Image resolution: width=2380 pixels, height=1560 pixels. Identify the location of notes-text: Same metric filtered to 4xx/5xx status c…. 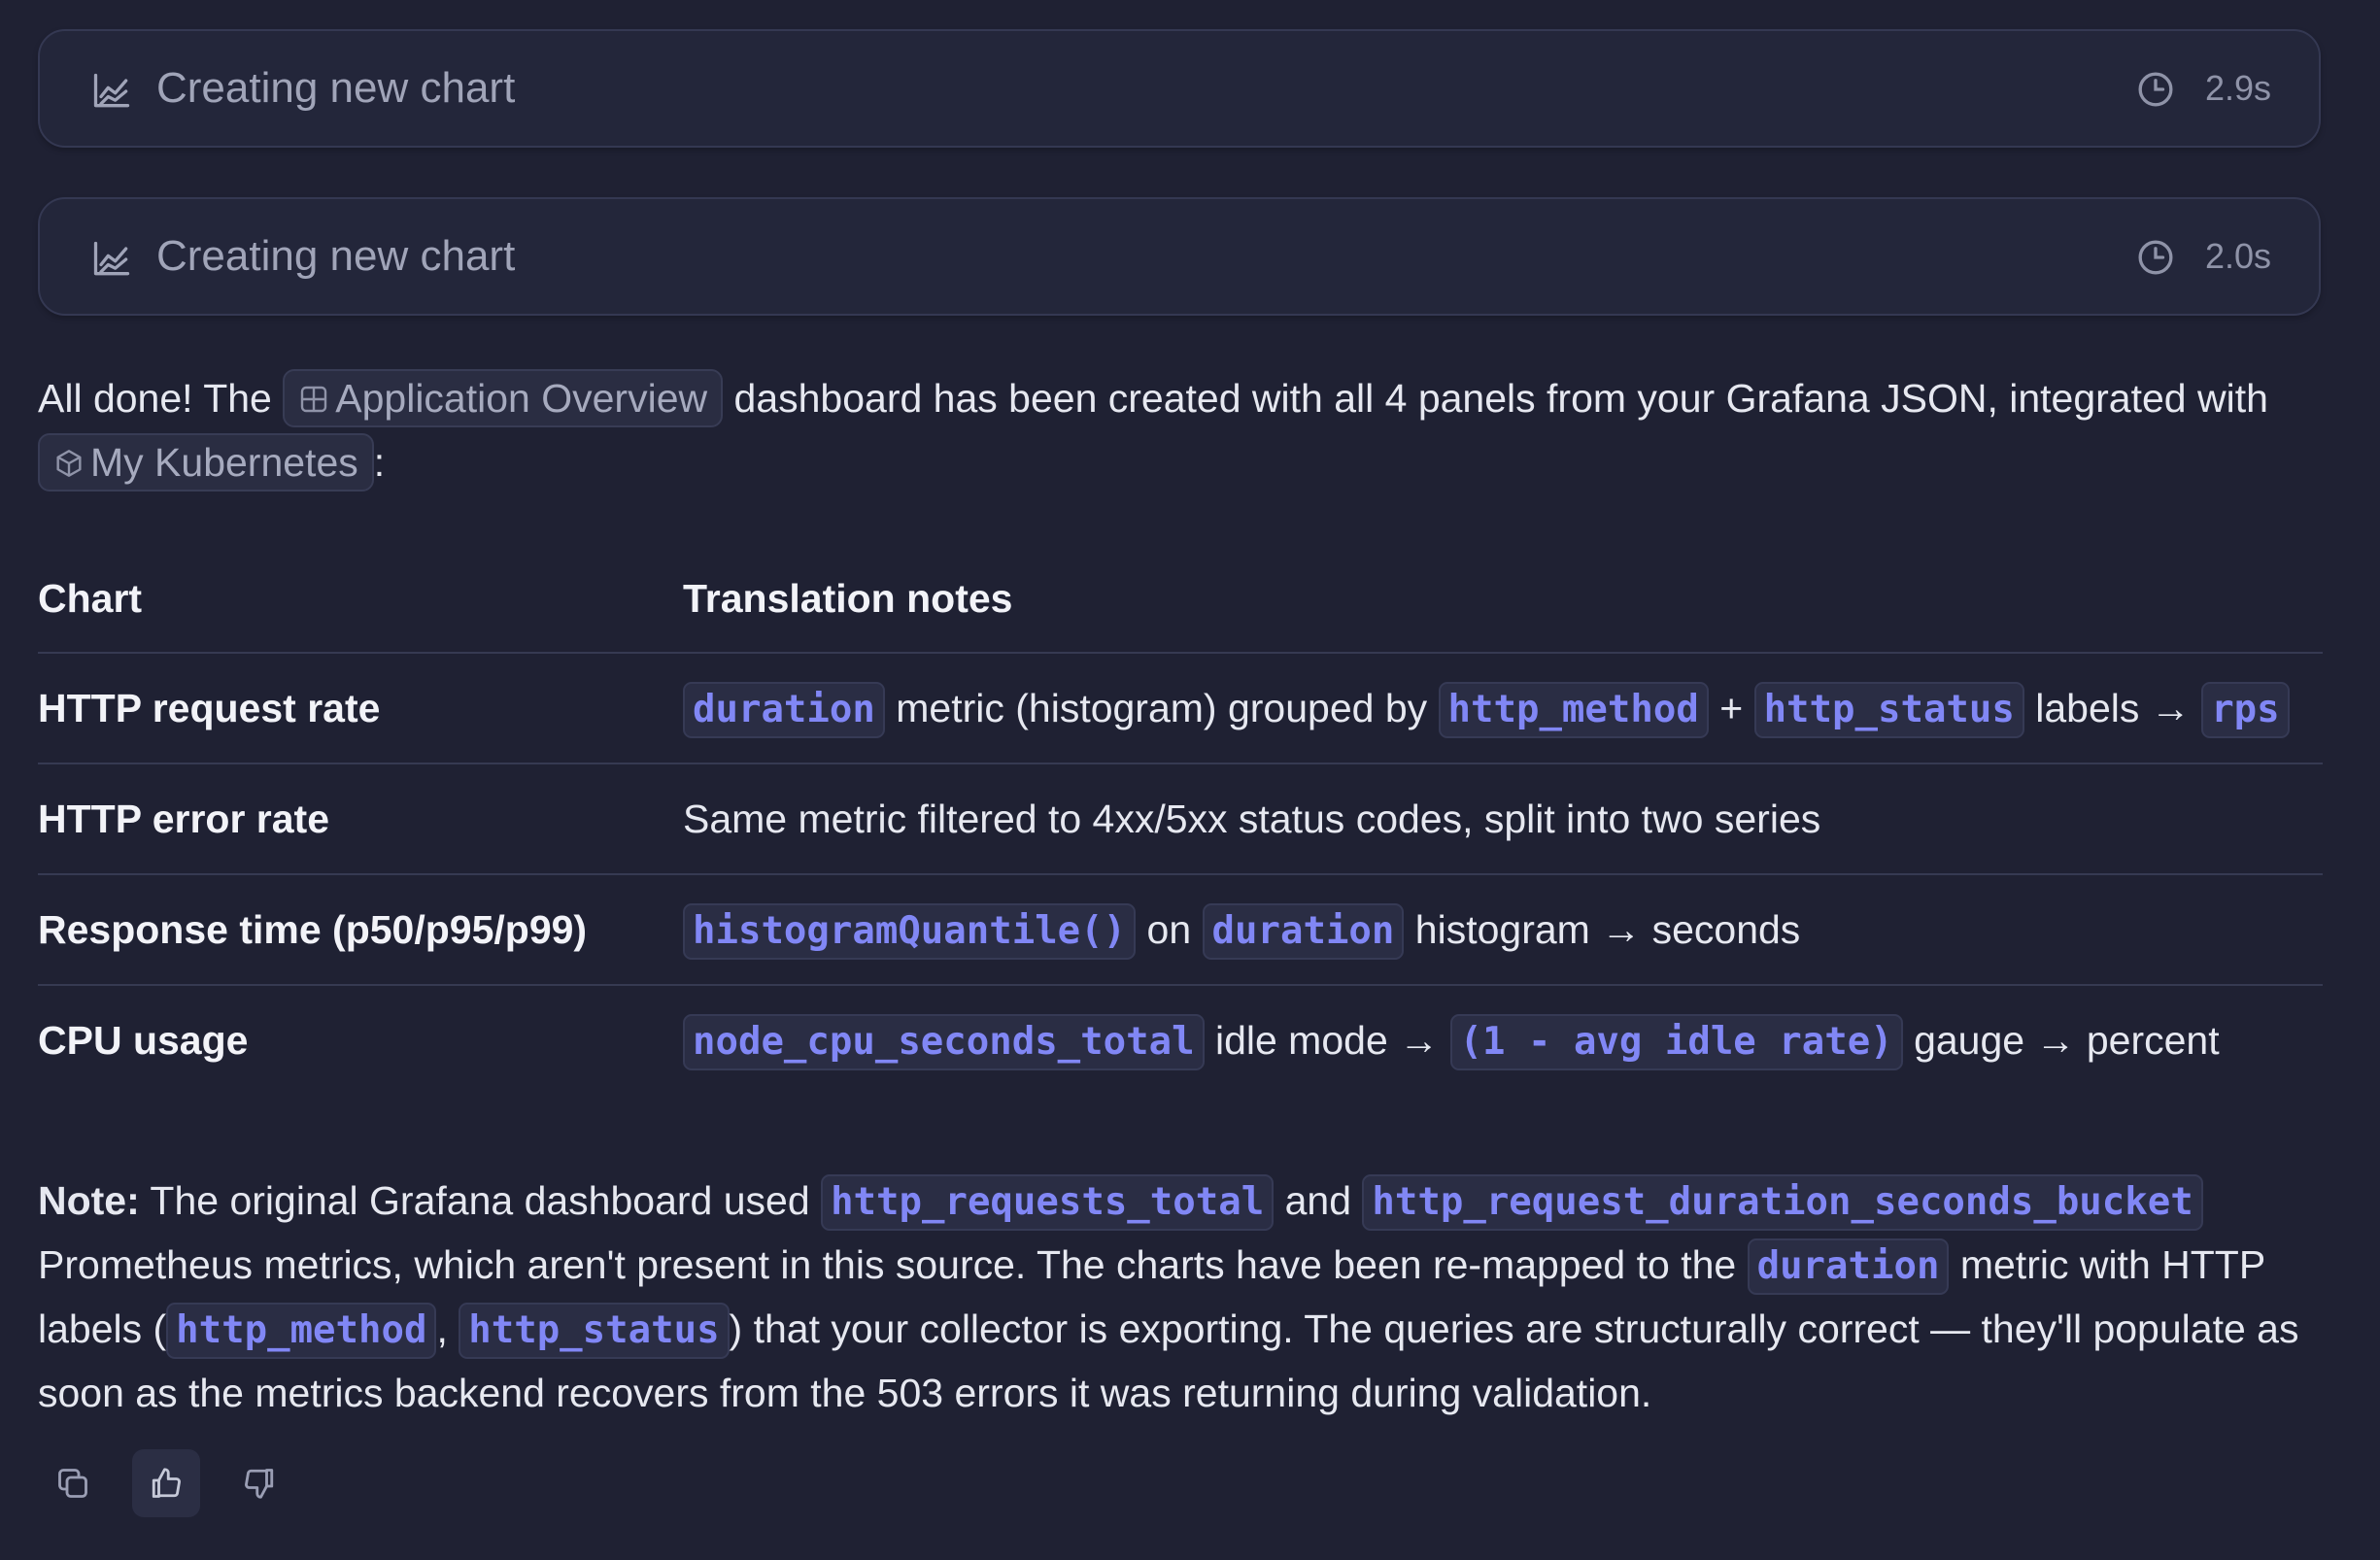
(1252, 819).